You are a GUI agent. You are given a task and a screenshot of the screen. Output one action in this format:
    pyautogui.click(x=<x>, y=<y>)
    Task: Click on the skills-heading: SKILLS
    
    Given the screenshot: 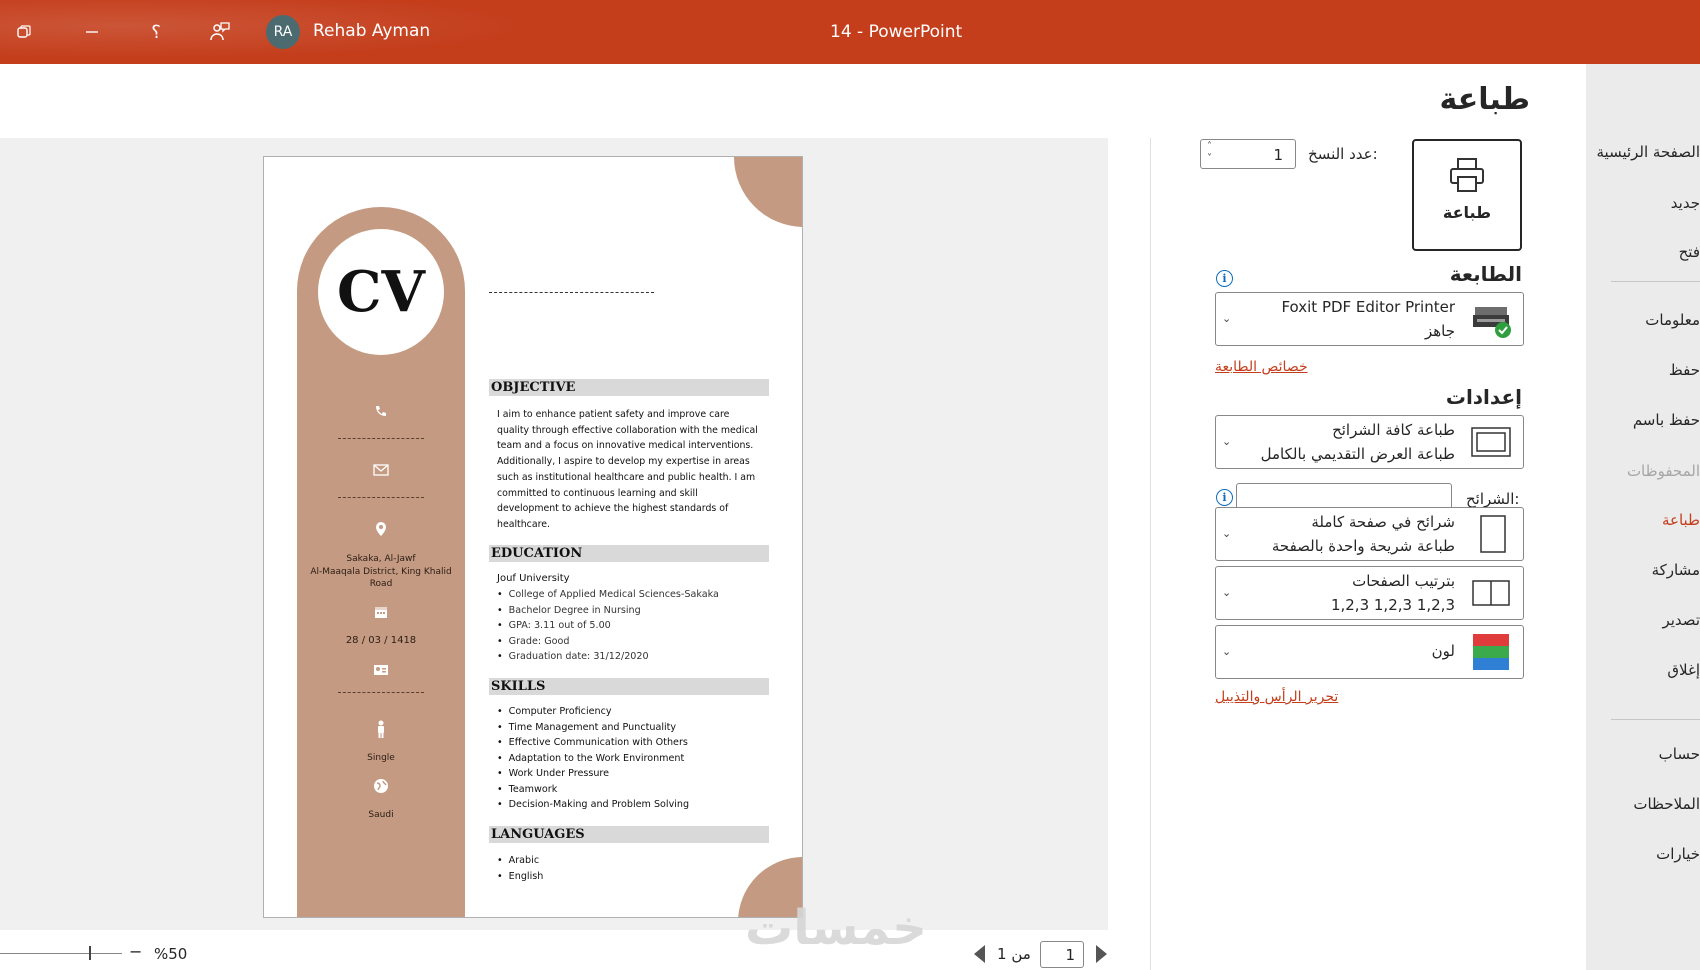 What is the action you would take?
    pyautogui.click(x=629, y=686)
    